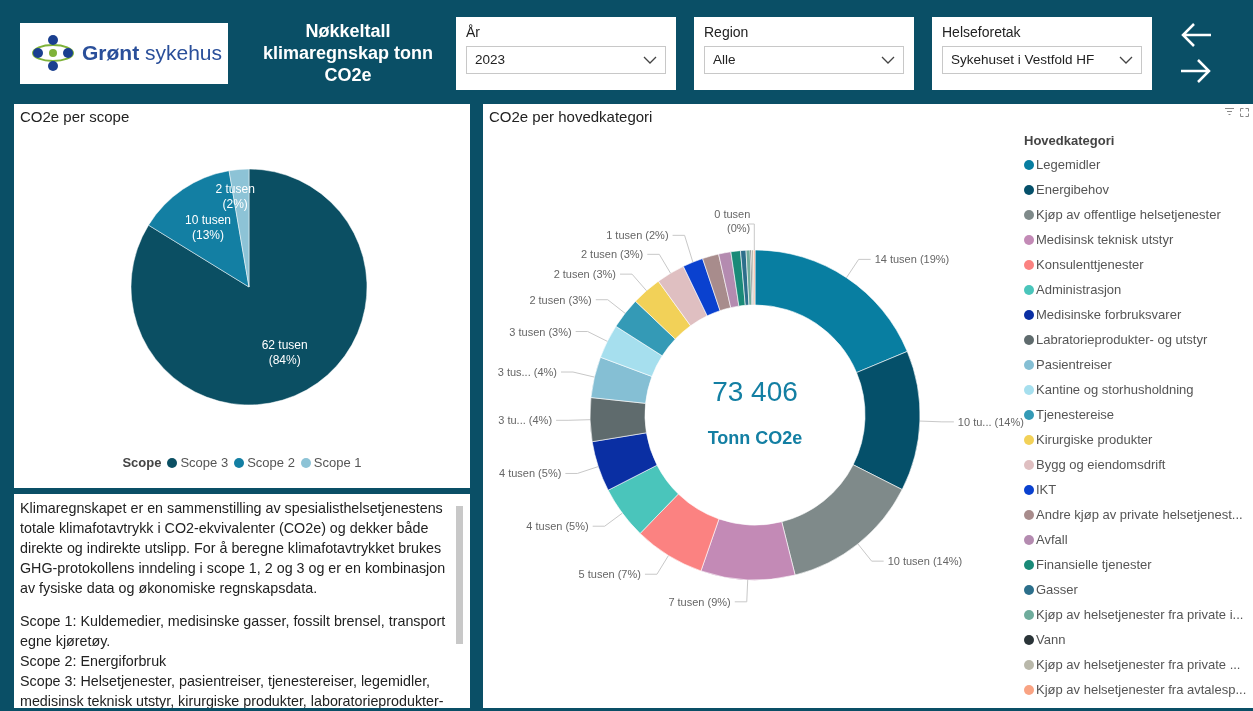  What do you see at coordinates (727, 31) in the screenshot?
I see `filter-label: Region` at bounding box center [727, 31].